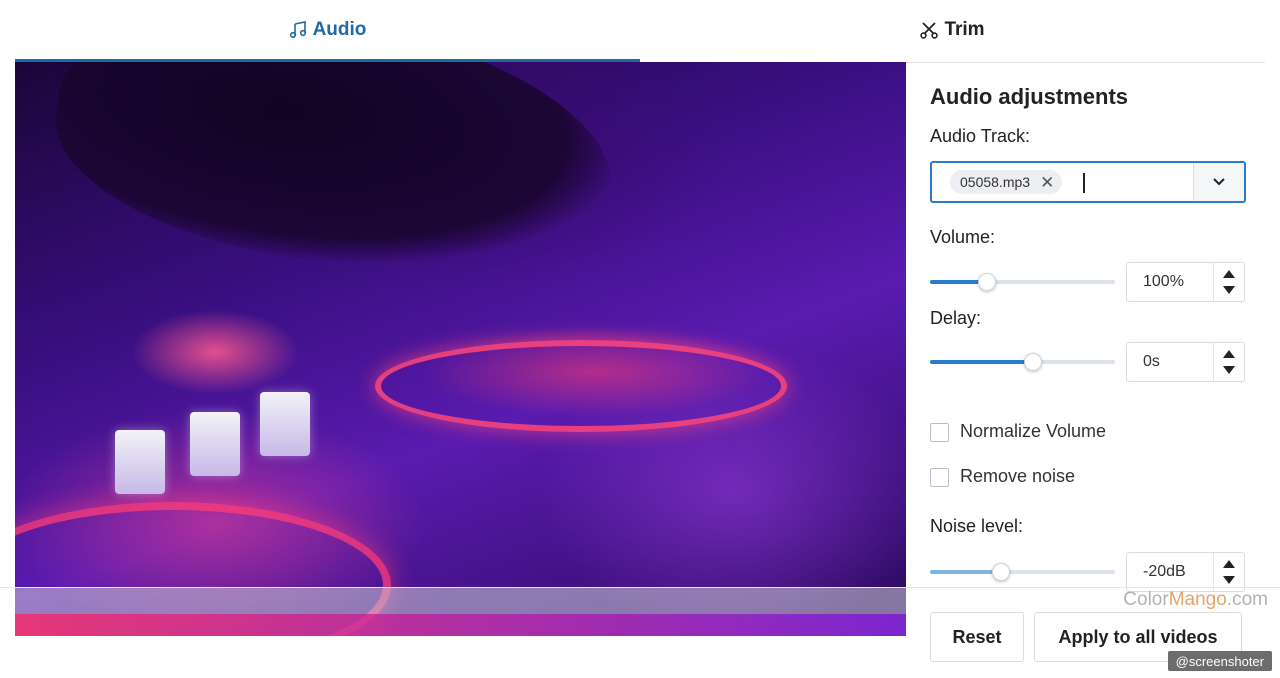 This screenshot has height=678, width=1280. Describe the element at coordinates (1084, 183) in the screenshot. I see `text-caret` at that location.